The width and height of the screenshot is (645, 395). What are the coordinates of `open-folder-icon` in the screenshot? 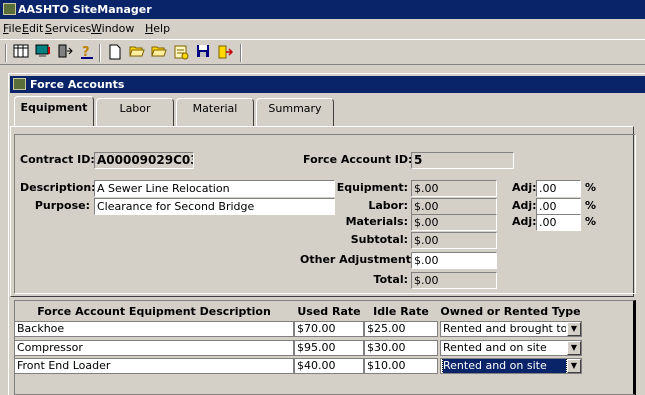 It's located at (137, 53).